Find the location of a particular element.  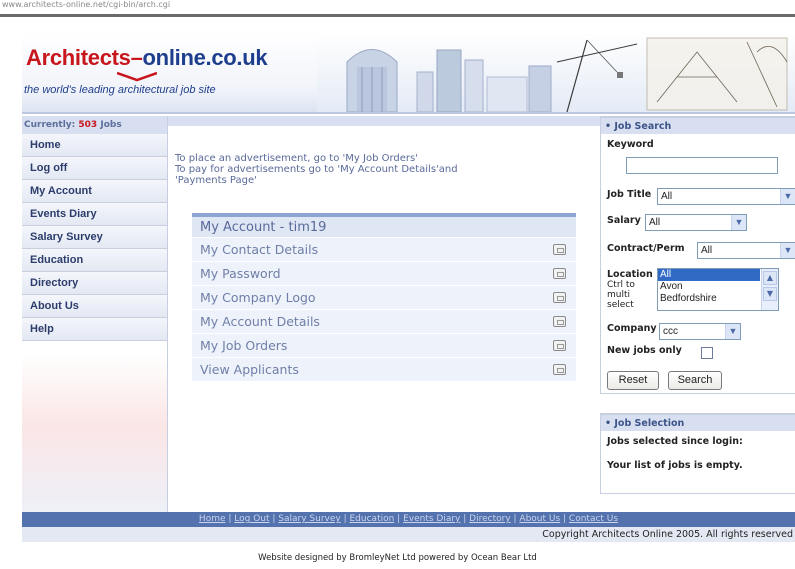

salary-select: All ▼ is located at coordinates (696, 222).